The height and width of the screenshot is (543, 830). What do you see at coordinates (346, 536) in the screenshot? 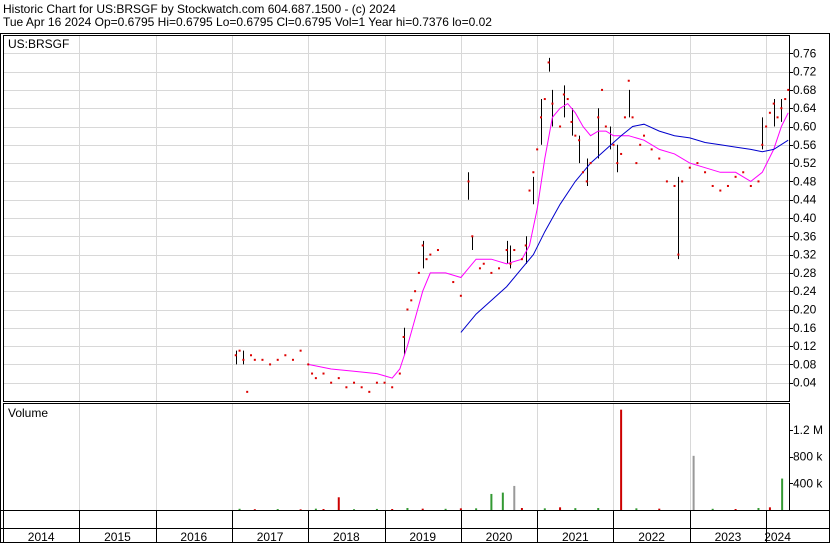
I see `x-axis-year-label: 2018` at bounding box center [346, 536].